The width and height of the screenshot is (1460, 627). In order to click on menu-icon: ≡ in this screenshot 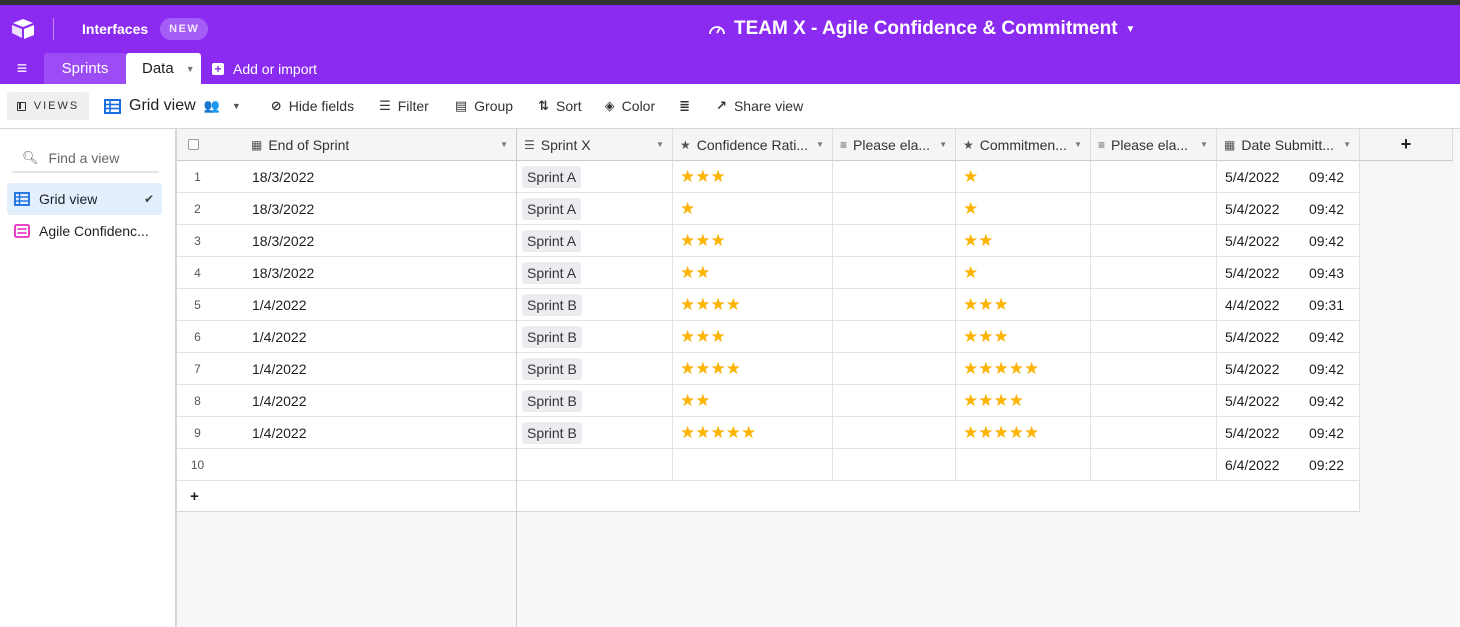, I will do `click(22, 68)`.